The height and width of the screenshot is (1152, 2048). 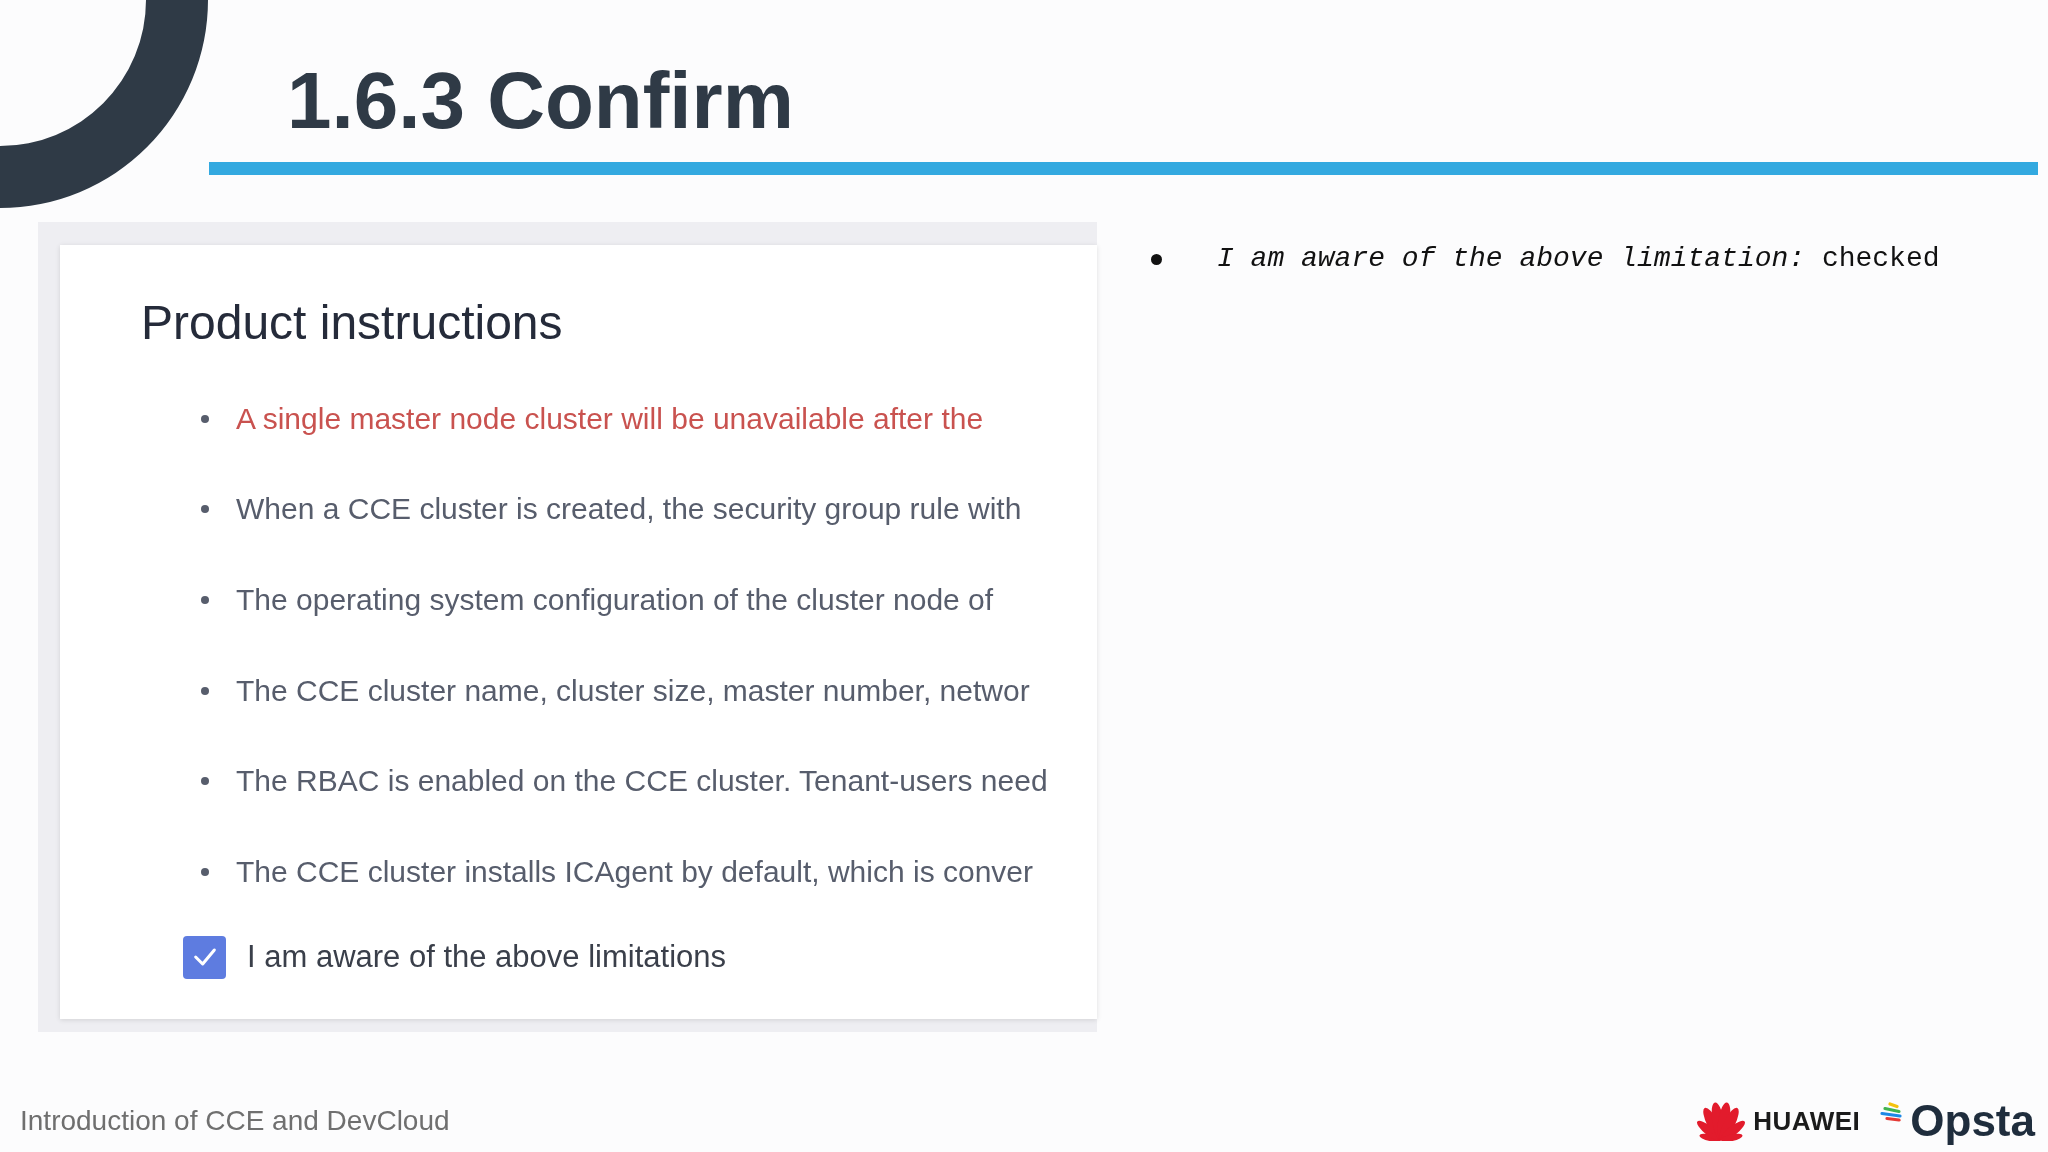 What do you see at coordinates (540, 101) in the screenshot?
I see `slide-title: 1.6.3 Confirm` at bounding box center [540, 101].